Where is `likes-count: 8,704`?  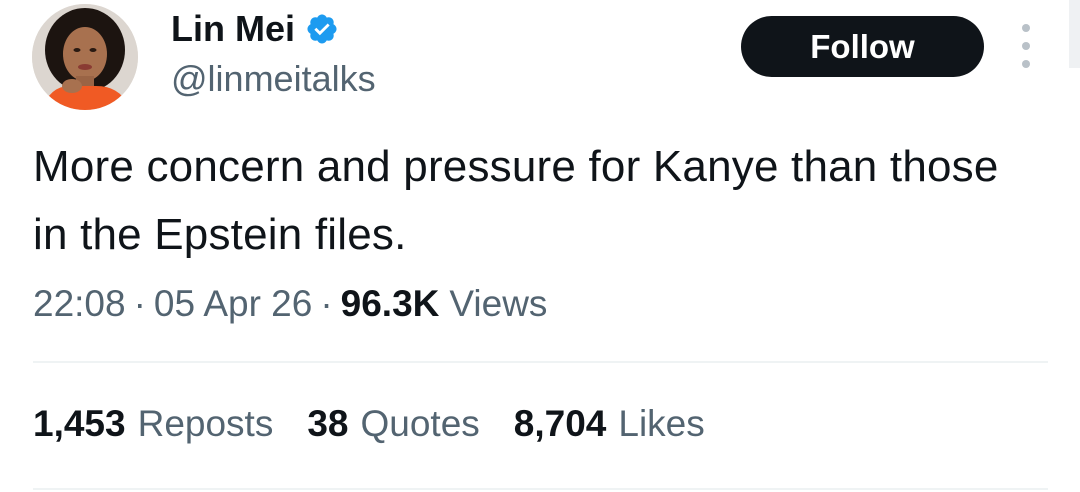
likes-count: 8,704 is located at coordinates (560, 423).